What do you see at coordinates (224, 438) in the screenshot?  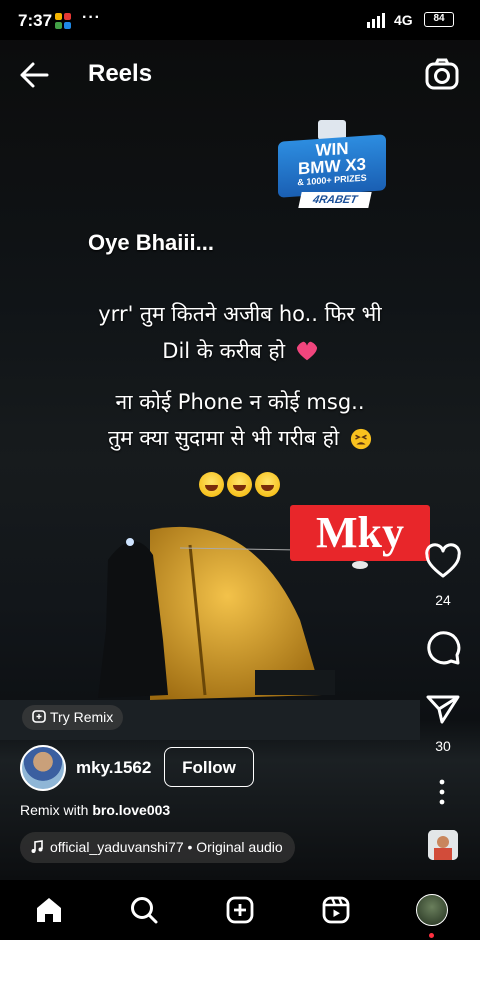 I see `caption-line-4-text: तुम क्या सुदामा से भी गरीब हो` at bounding box center [224, 438].